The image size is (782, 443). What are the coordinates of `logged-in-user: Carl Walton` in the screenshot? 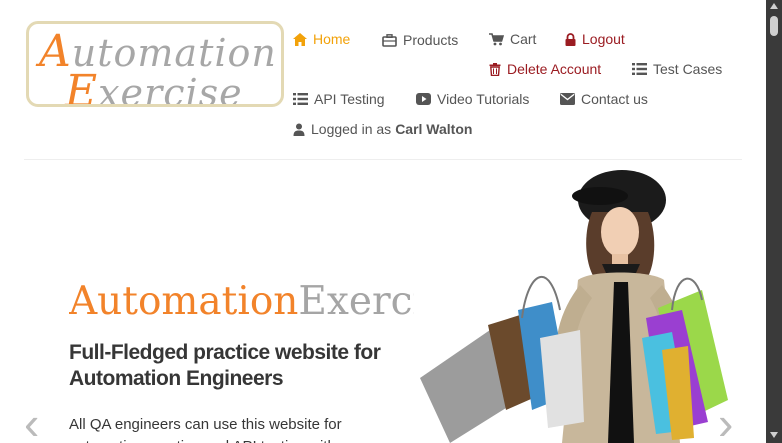 It's located at (434, 129).